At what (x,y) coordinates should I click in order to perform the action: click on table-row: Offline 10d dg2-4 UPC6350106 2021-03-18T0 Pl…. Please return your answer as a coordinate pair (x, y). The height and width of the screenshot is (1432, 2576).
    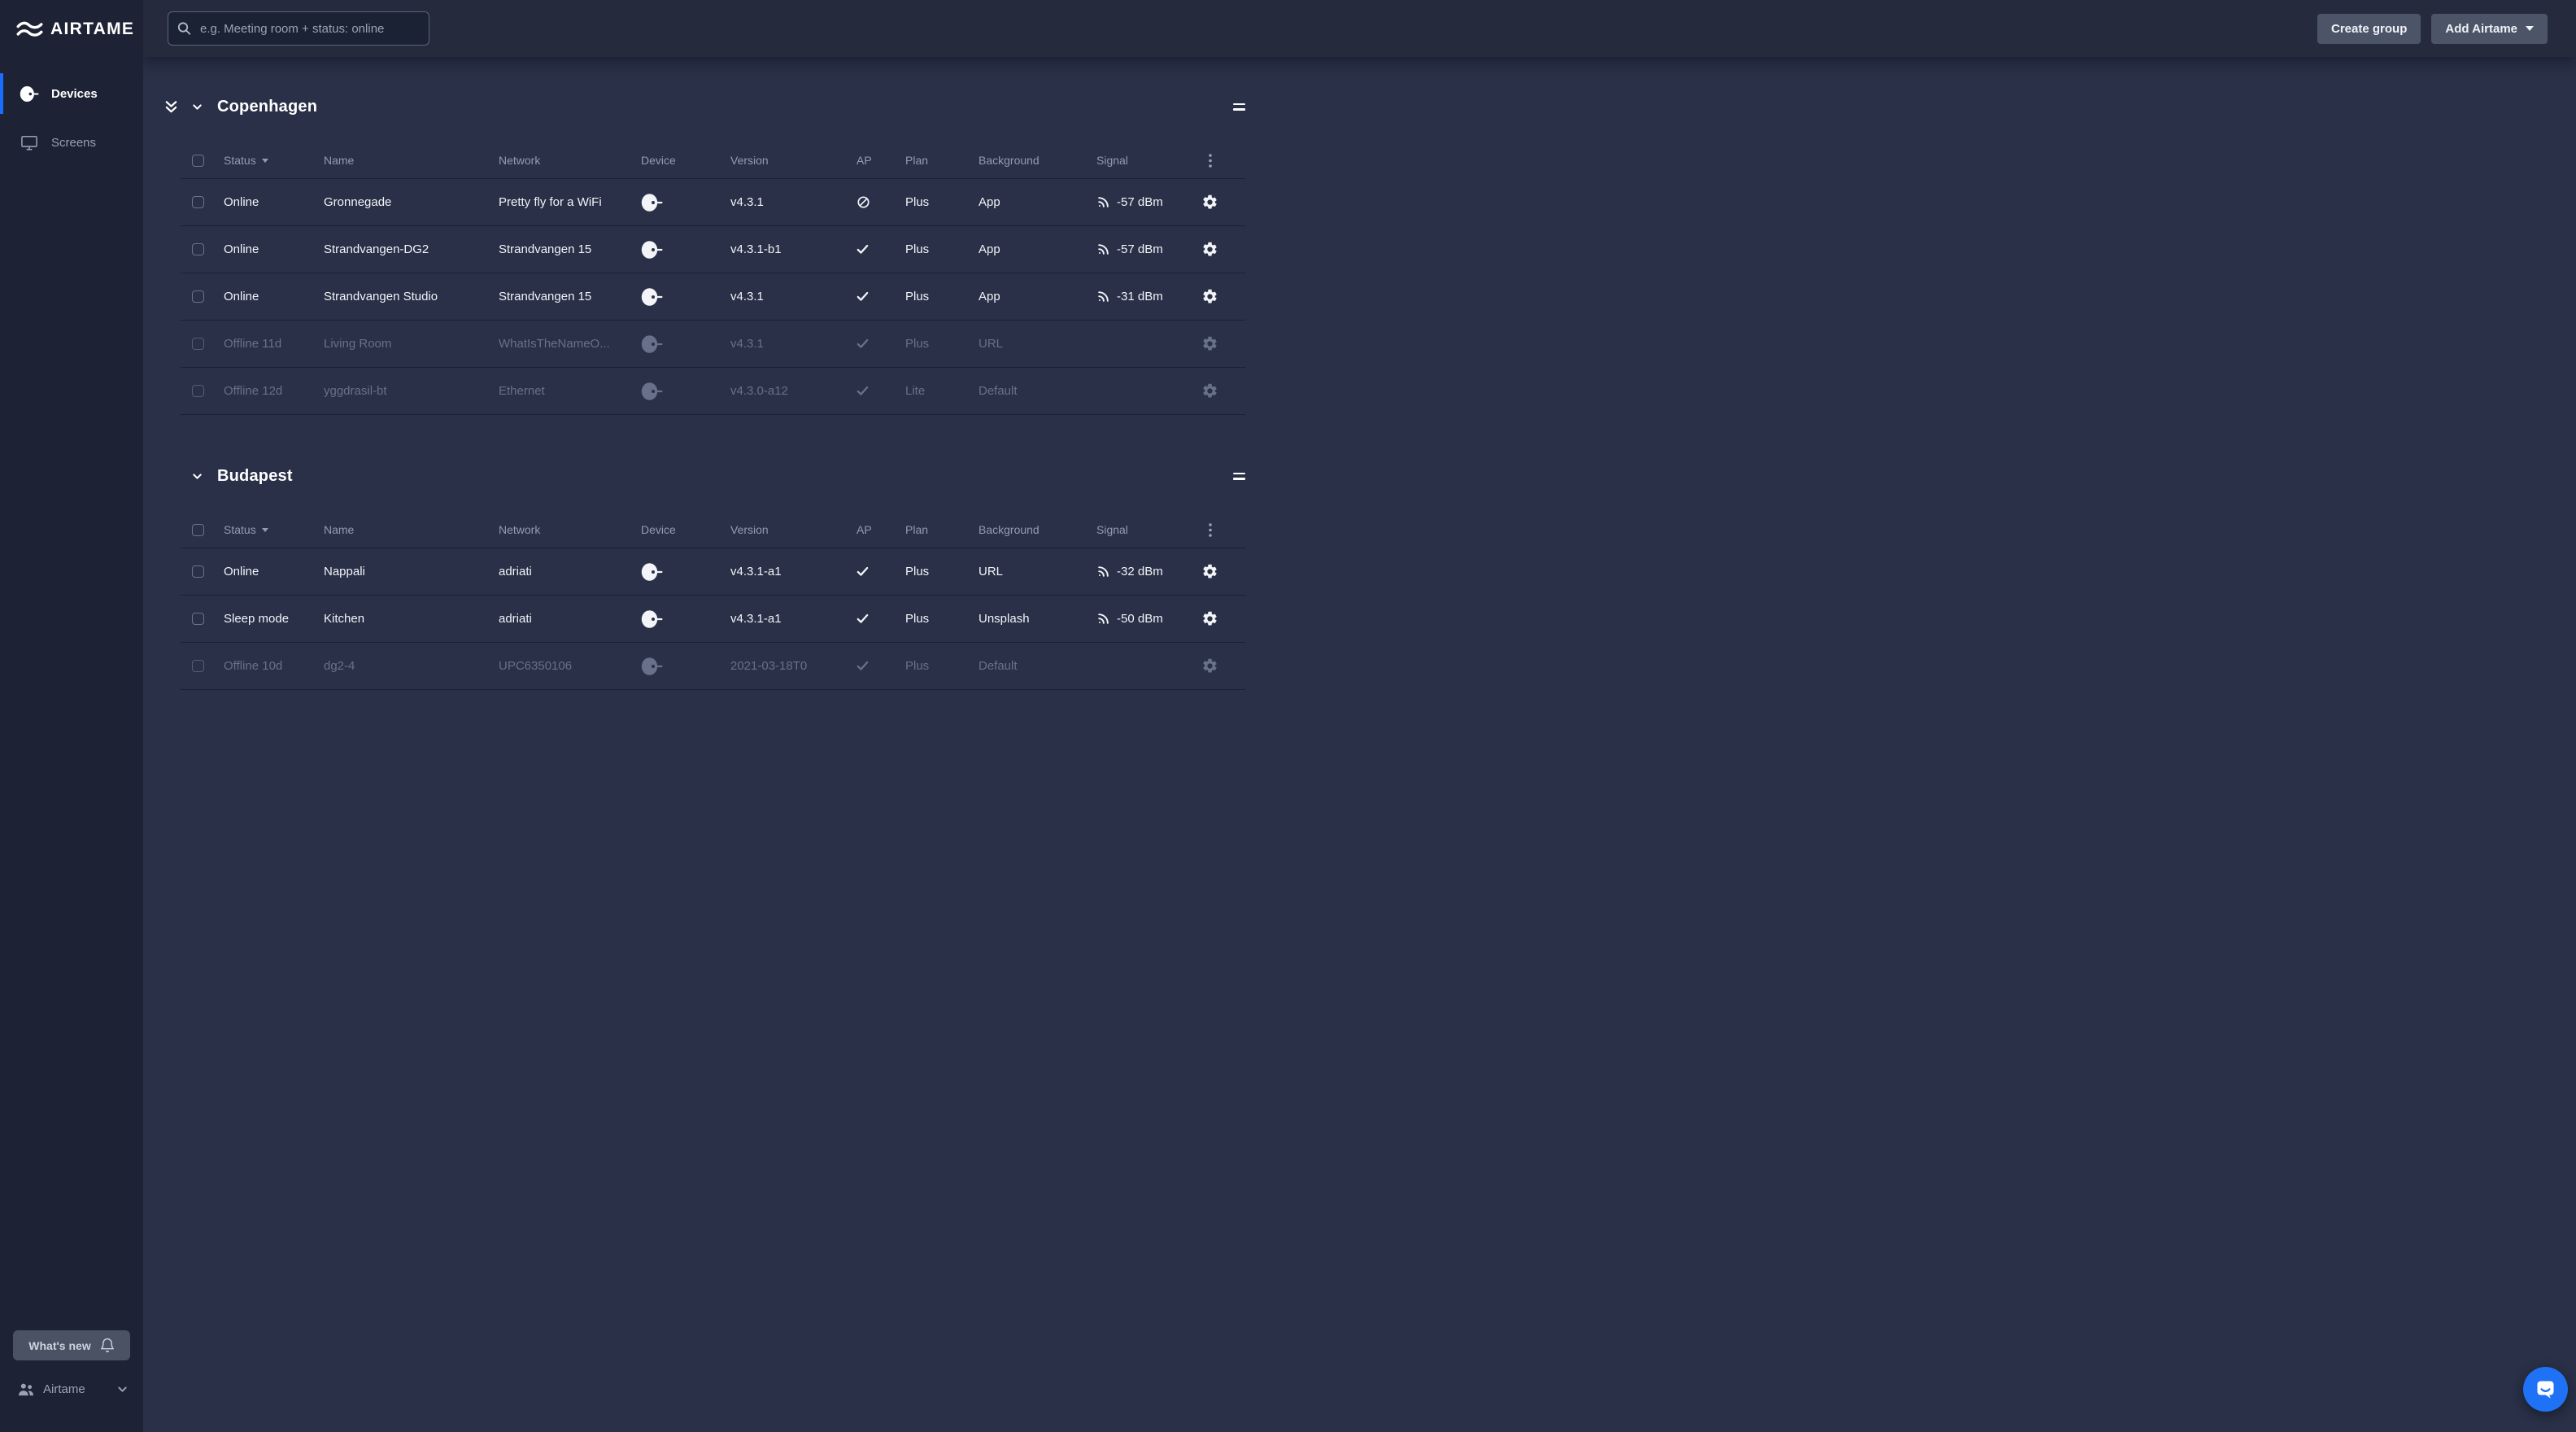
    Looking at the image, I should click on (713, 665).